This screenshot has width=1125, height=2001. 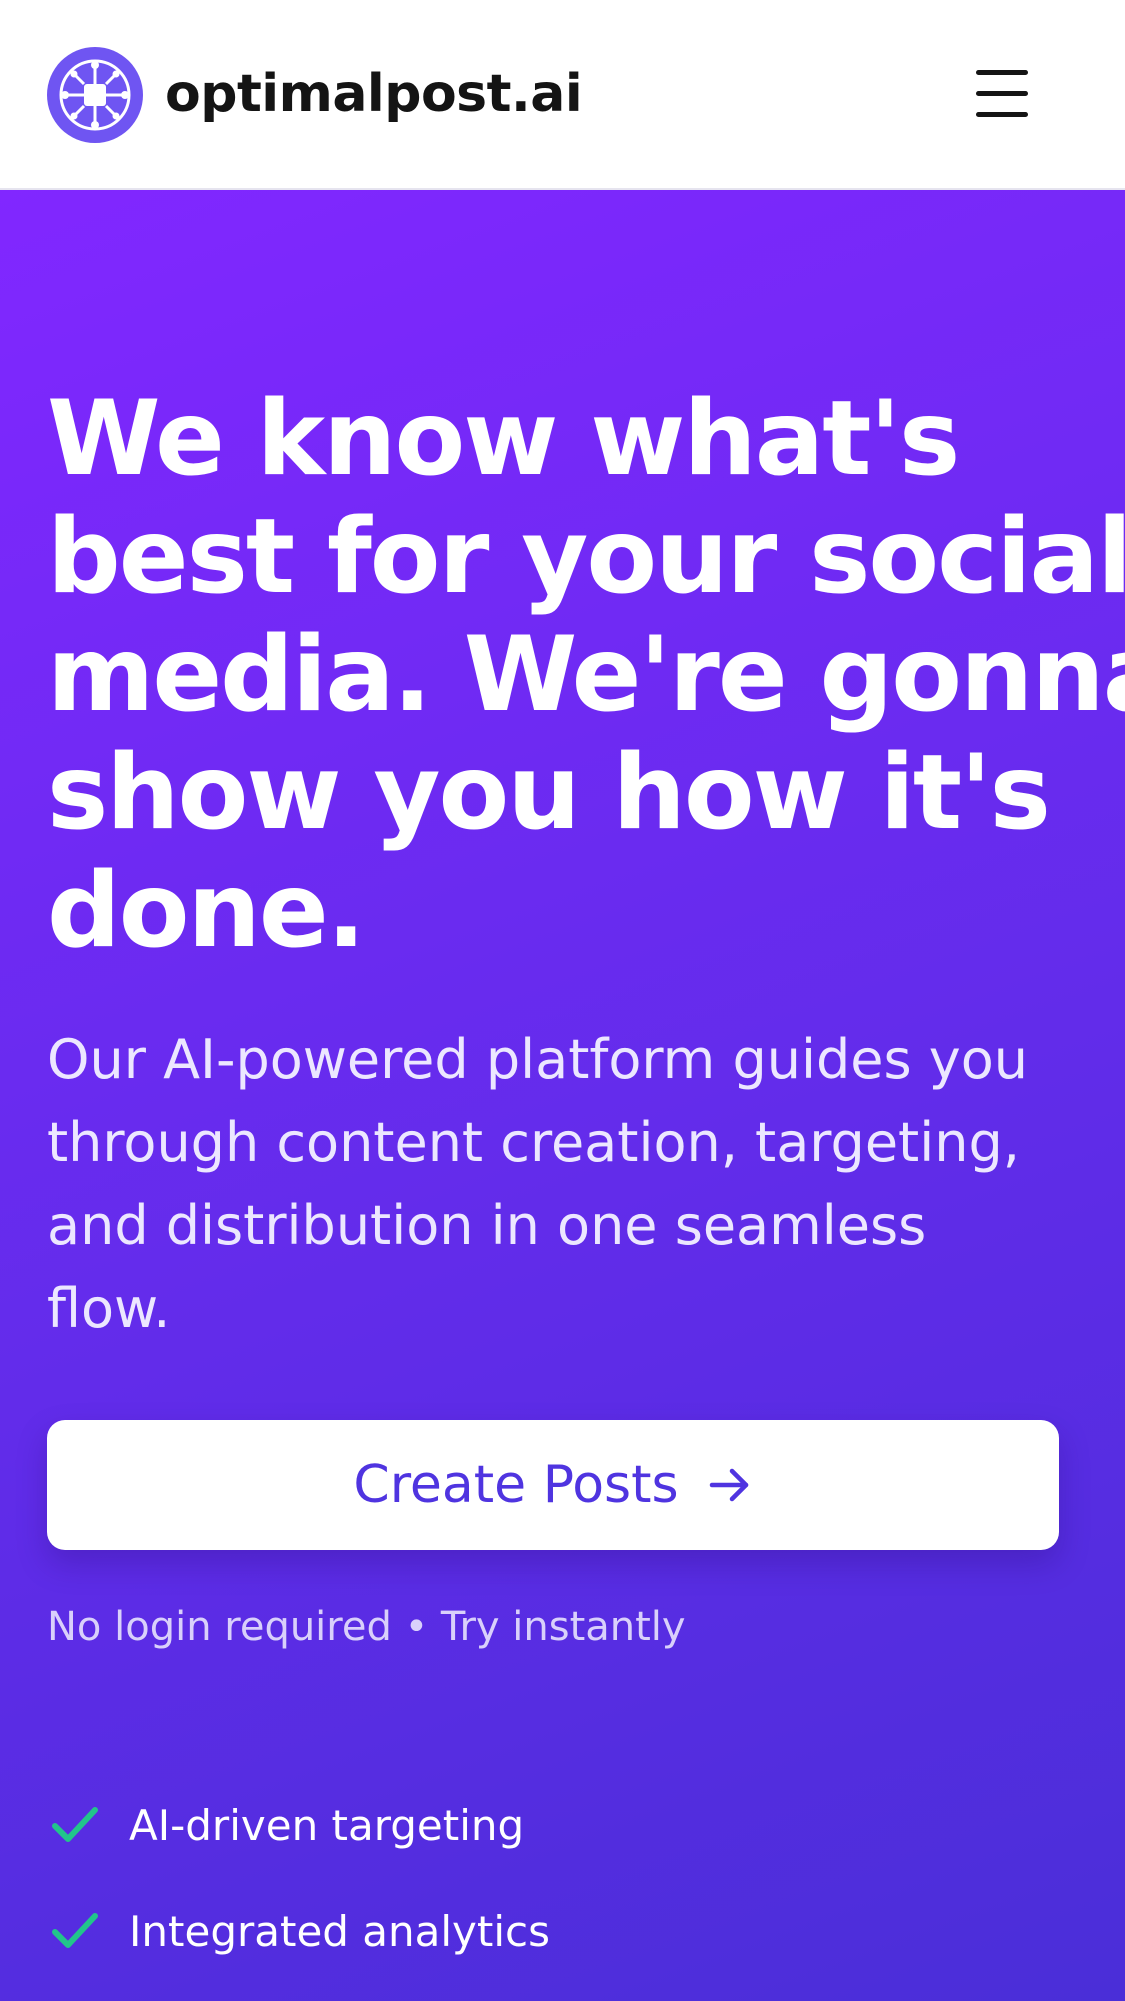 What do you see at coordinates (1001, 94) in the screenshot?
I see `menu-button` at bounding box center [1001, 94].